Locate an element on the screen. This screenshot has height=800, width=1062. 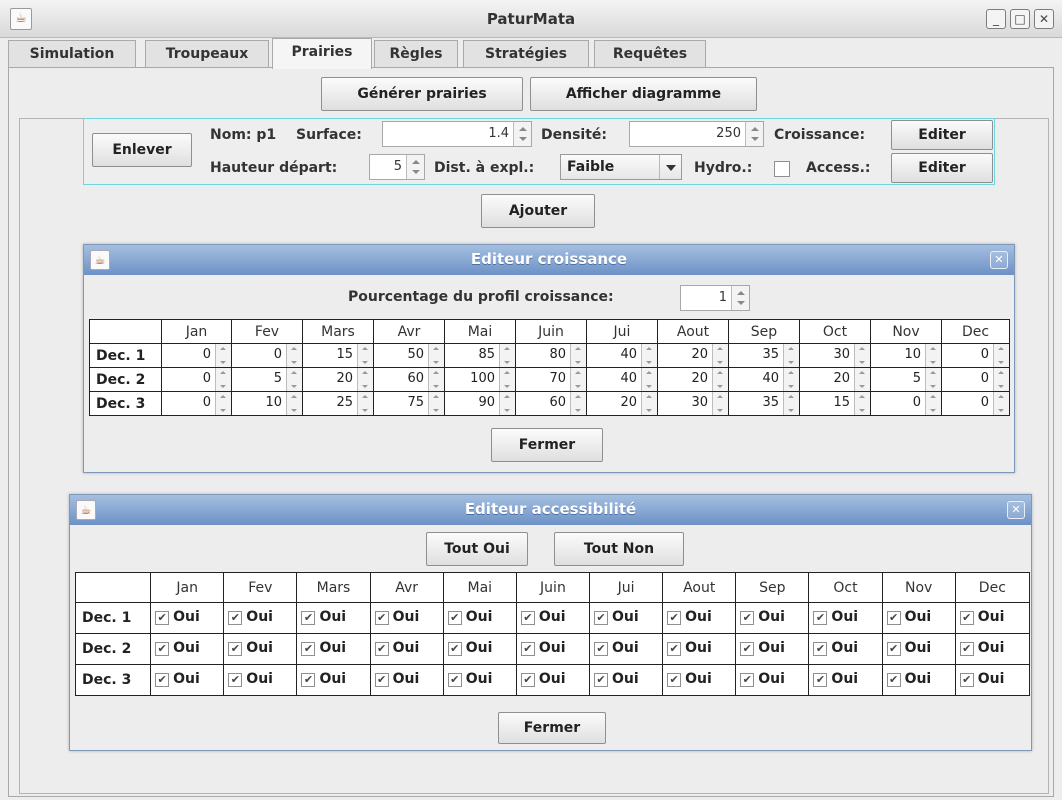
growth-value-spinner: 5 is located at coordinates (267, 379).